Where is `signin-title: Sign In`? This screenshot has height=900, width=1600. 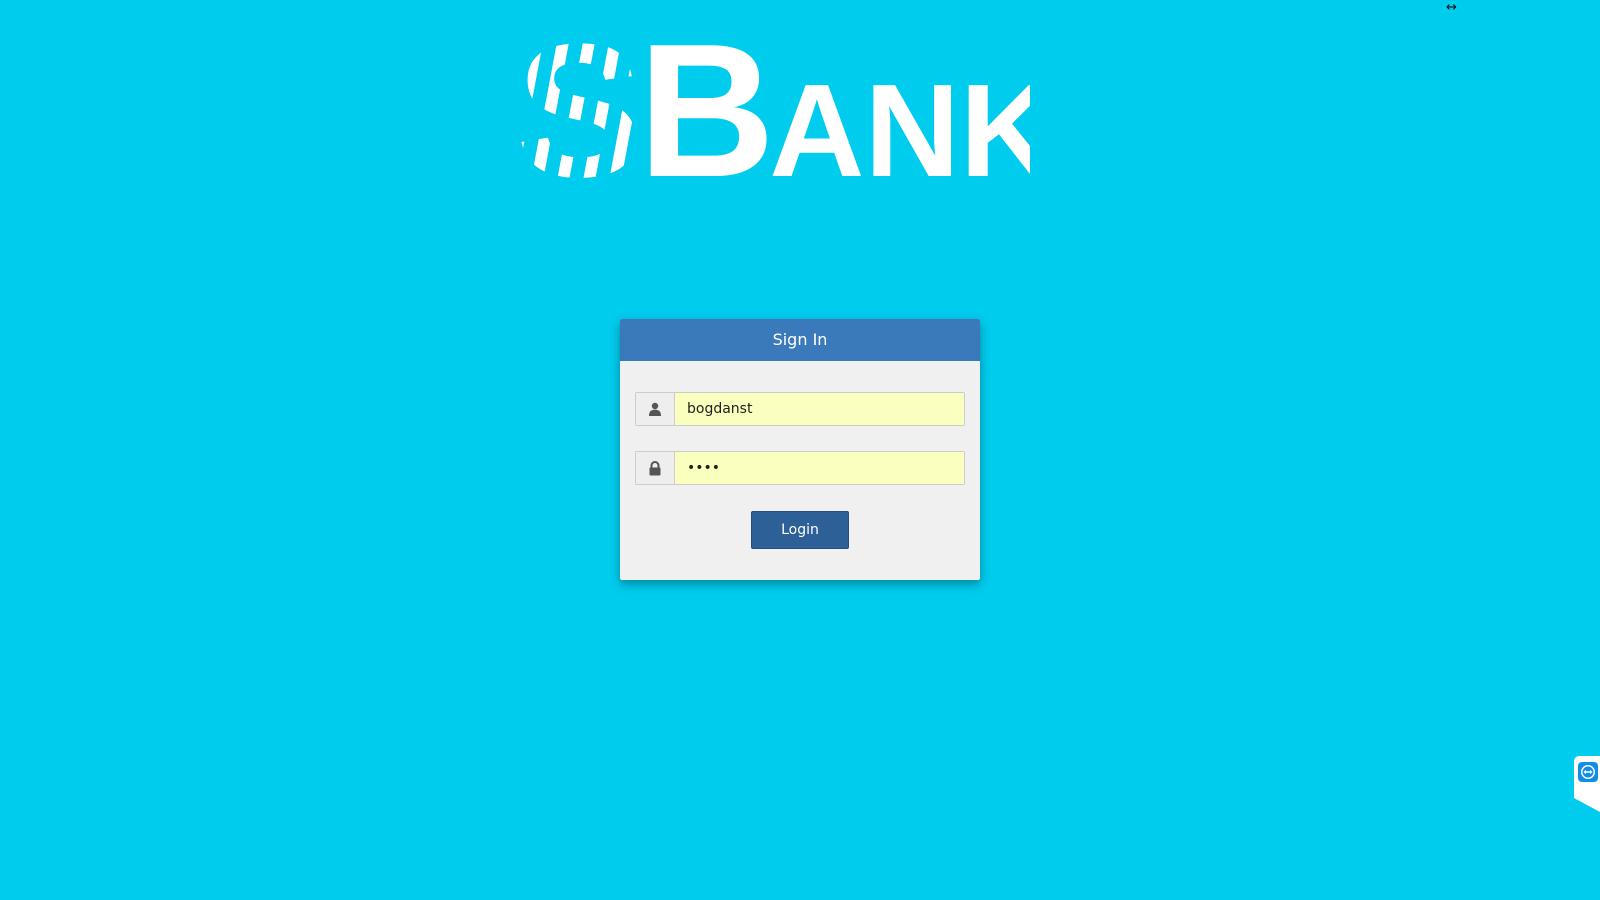 signin-title: Sign In is located at coordinates (800, 340).